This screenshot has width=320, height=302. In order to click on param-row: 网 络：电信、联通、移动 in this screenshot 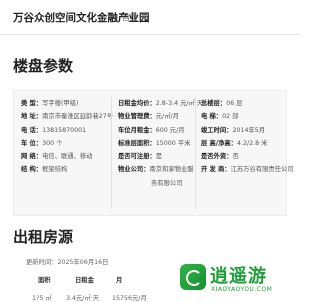, I will do `click(67, 156)`.